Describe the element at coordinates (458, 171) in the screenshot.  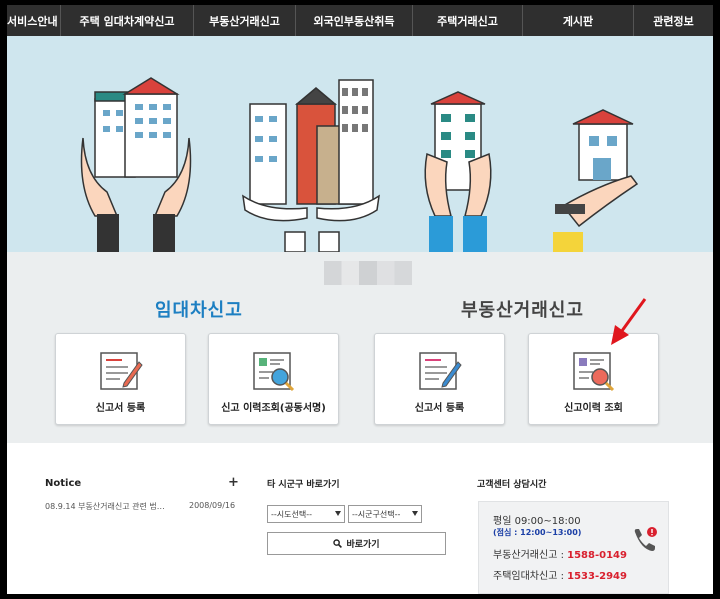
I see `hands-lifting-apartment-illustration` at that location.